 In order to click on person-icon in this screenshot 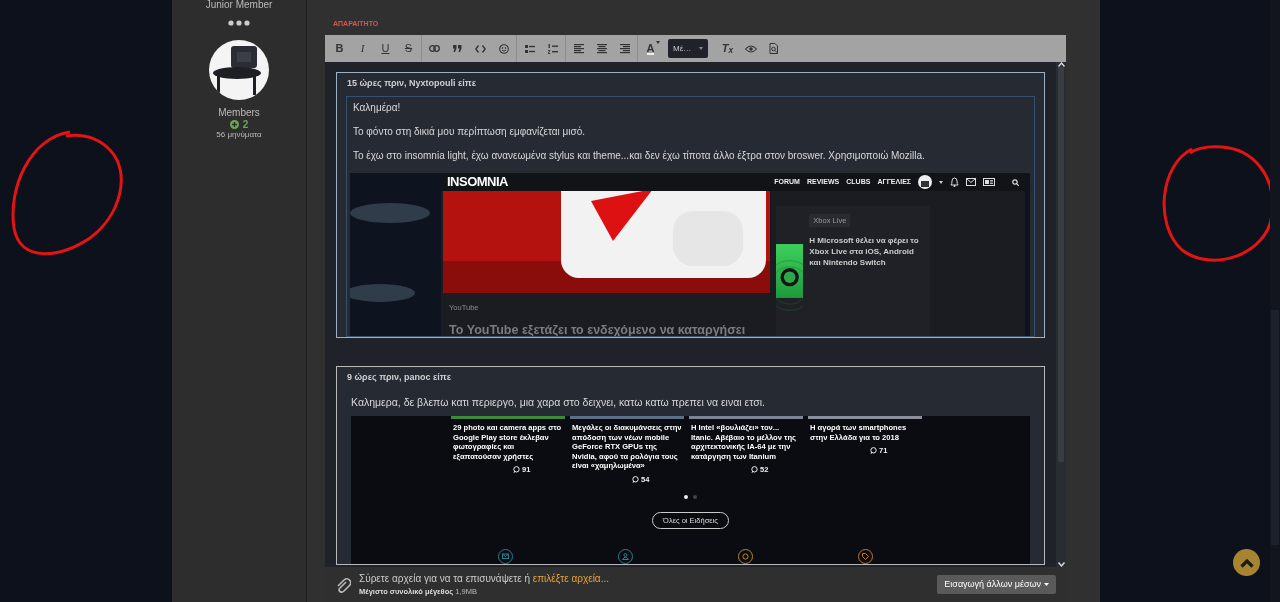, I will do `click(625, 556)`.